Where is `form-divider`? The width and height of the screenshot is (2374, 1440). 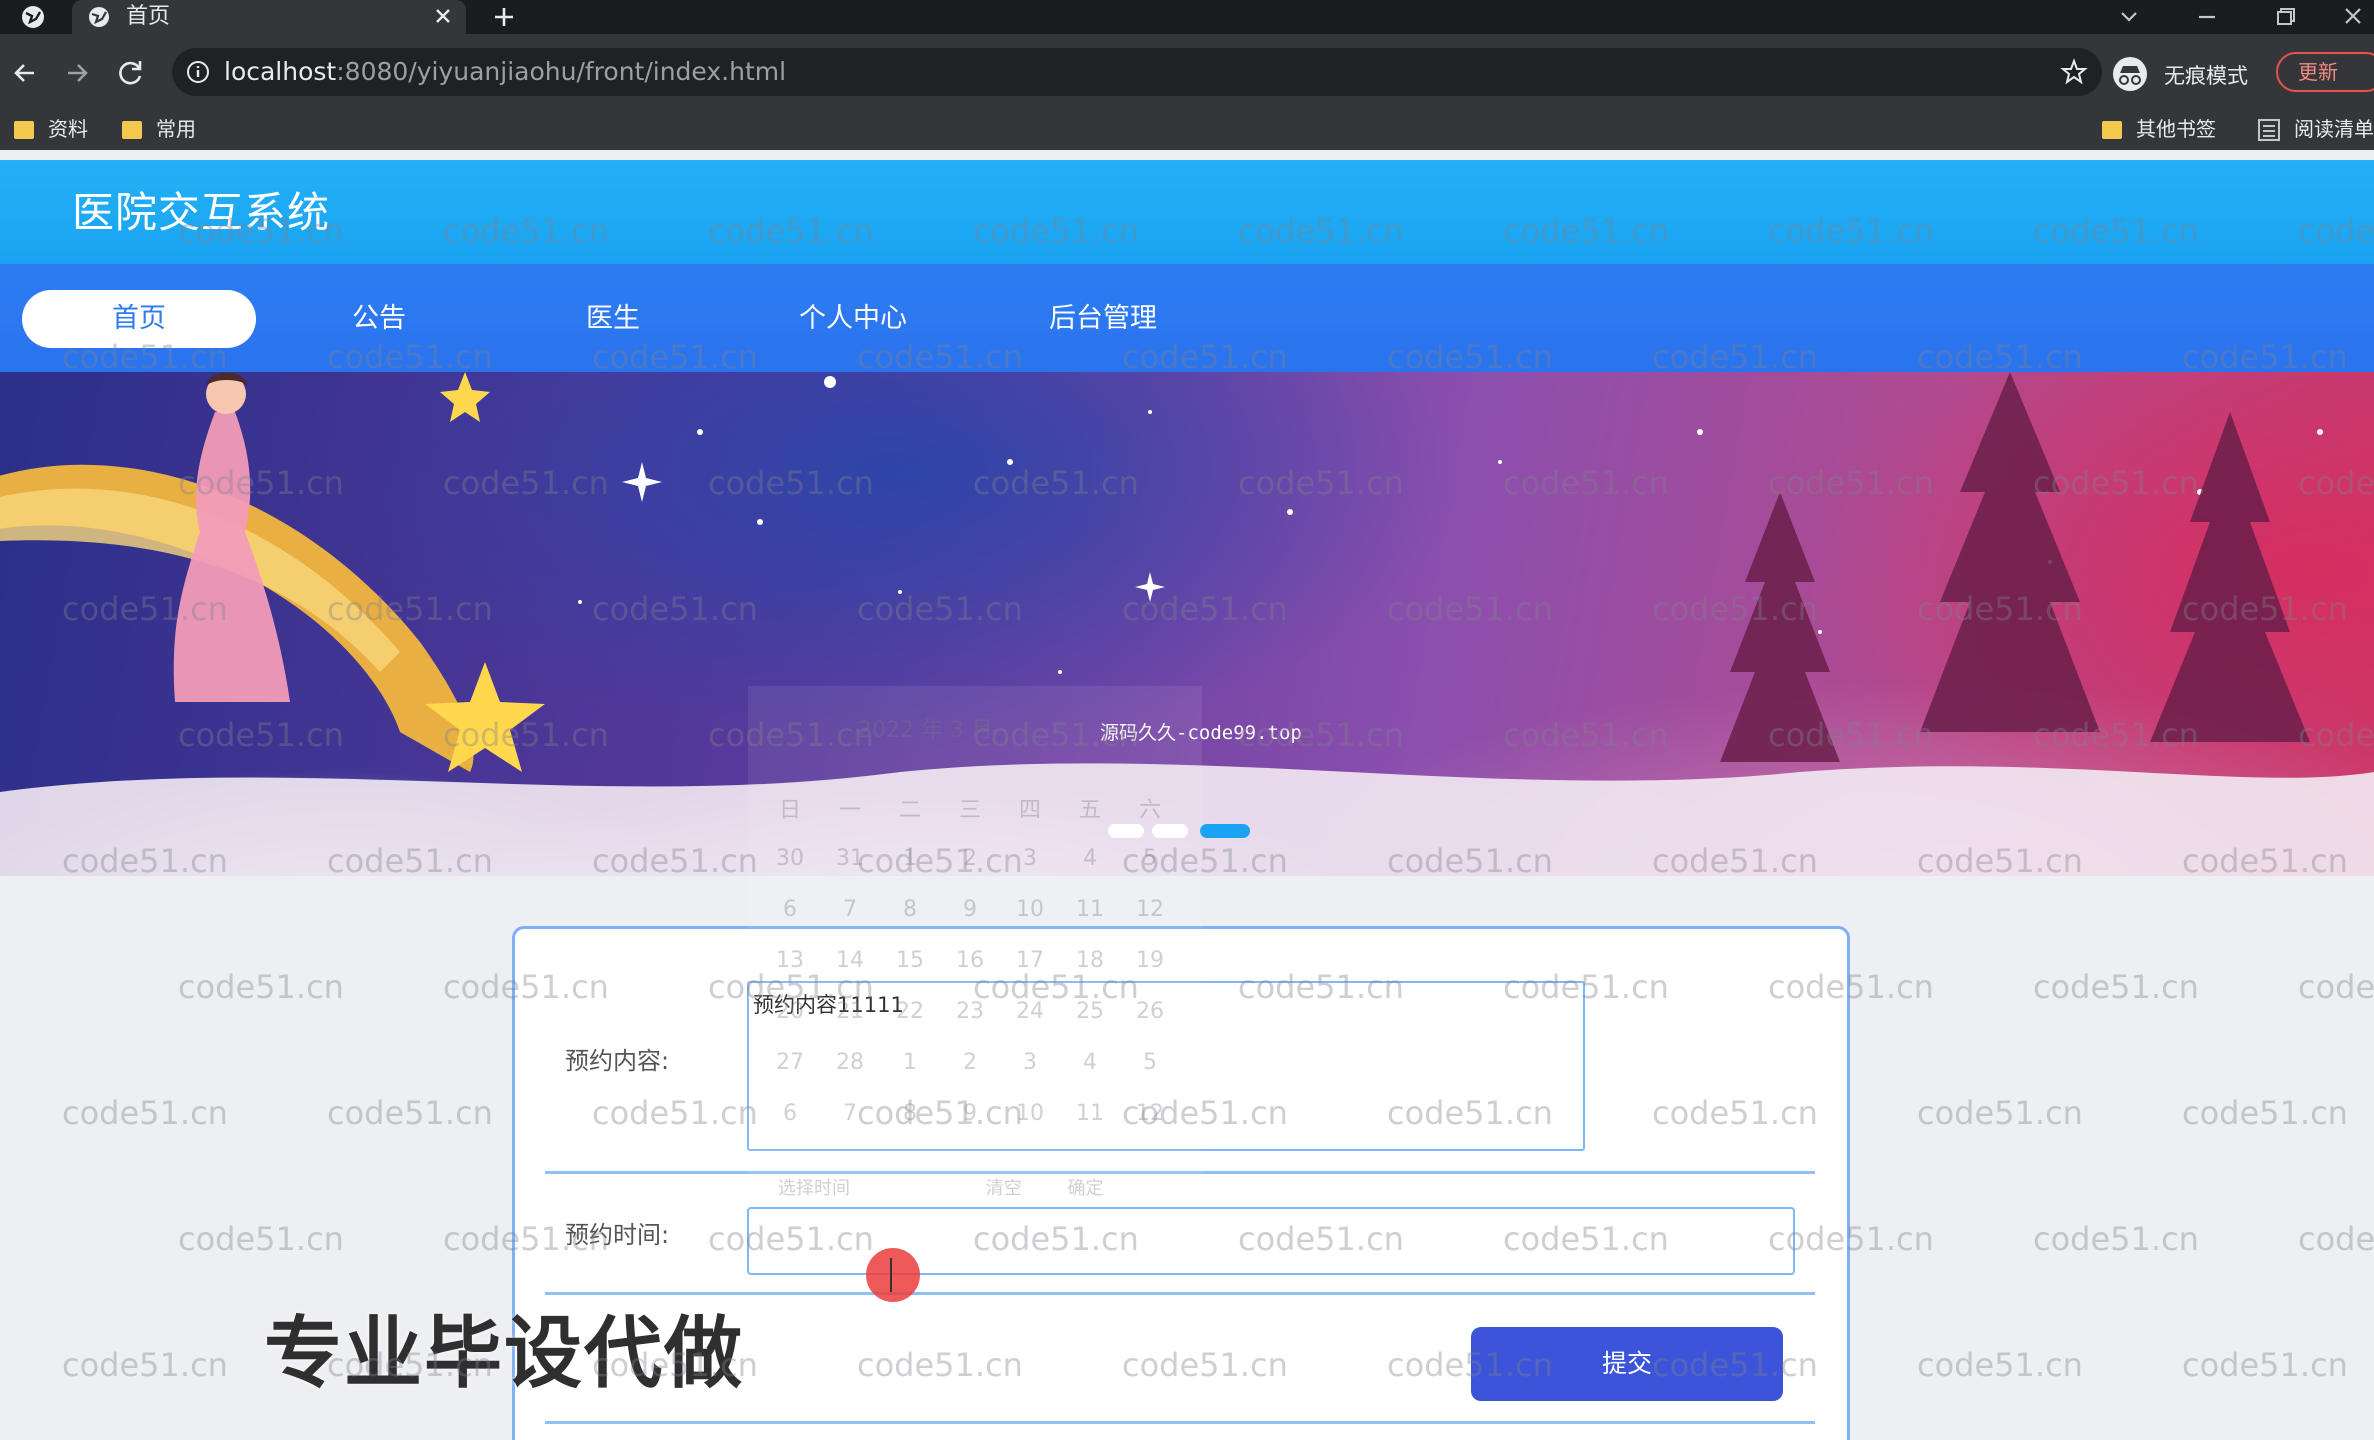
form-divider is located at coordinates (1180, 1422).